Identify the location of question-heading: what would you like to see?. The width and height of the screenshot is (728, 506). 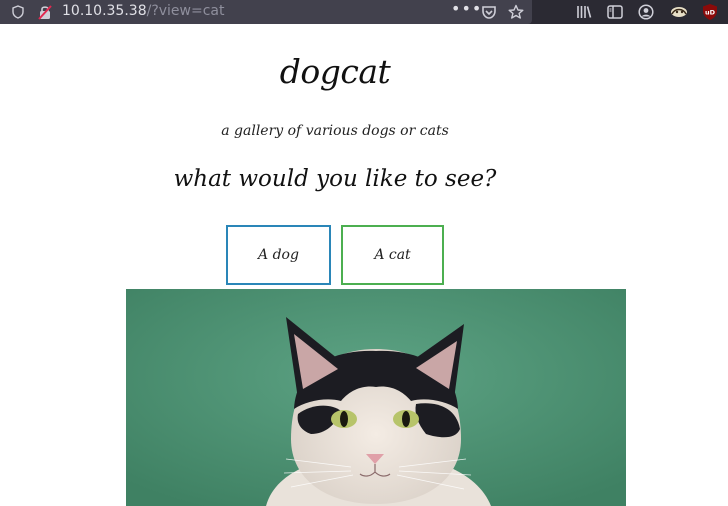
(335, 179).